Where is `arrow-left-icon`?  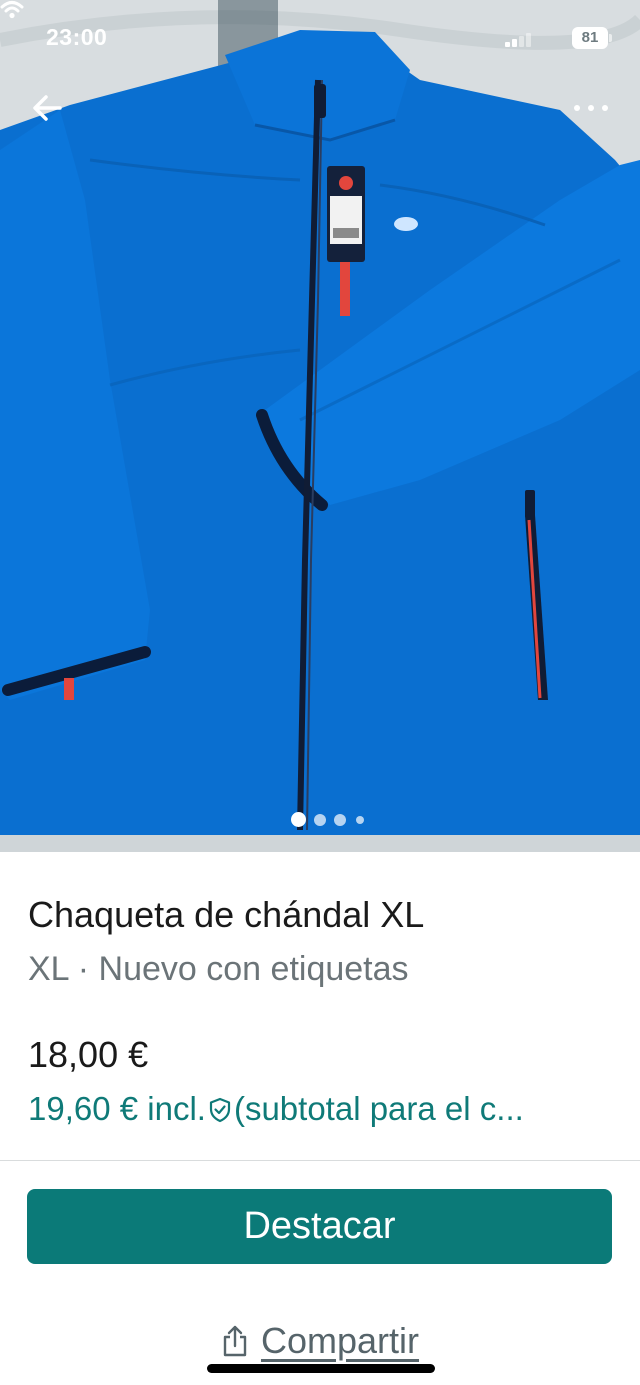 arrow-left-icon is located at coordinates (47, 108).